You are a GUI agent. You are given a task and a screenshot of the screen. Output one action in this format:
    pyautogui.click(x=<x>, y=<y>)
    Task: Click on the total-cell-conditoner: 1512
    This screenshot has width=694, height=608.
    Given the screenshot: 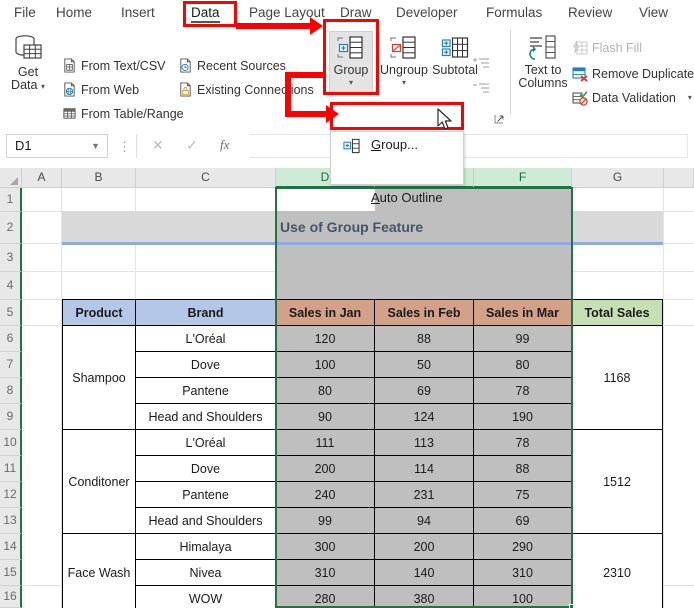 What is the action you would take?
    pyautogui.click(x=617, y=481)
    